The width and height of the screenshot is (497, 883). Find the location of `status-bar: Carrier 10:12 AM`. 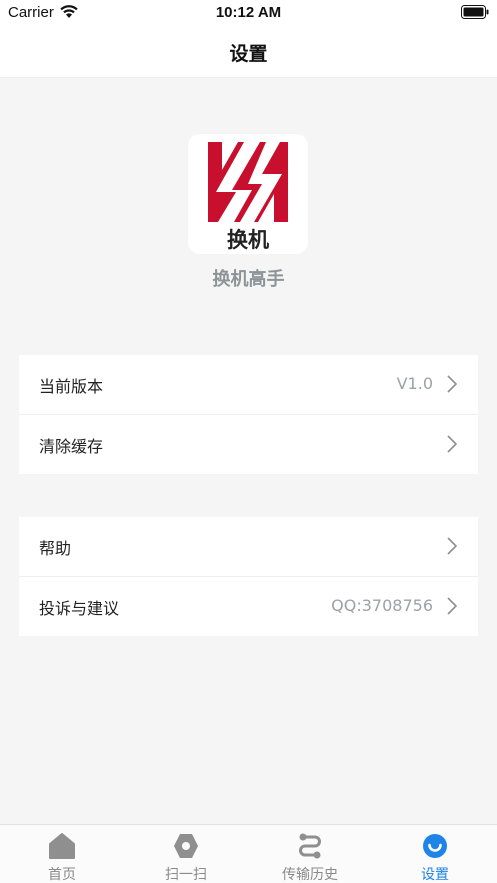

status-bar: Carrier 10:12 AM is located at coordinates (248, 13).